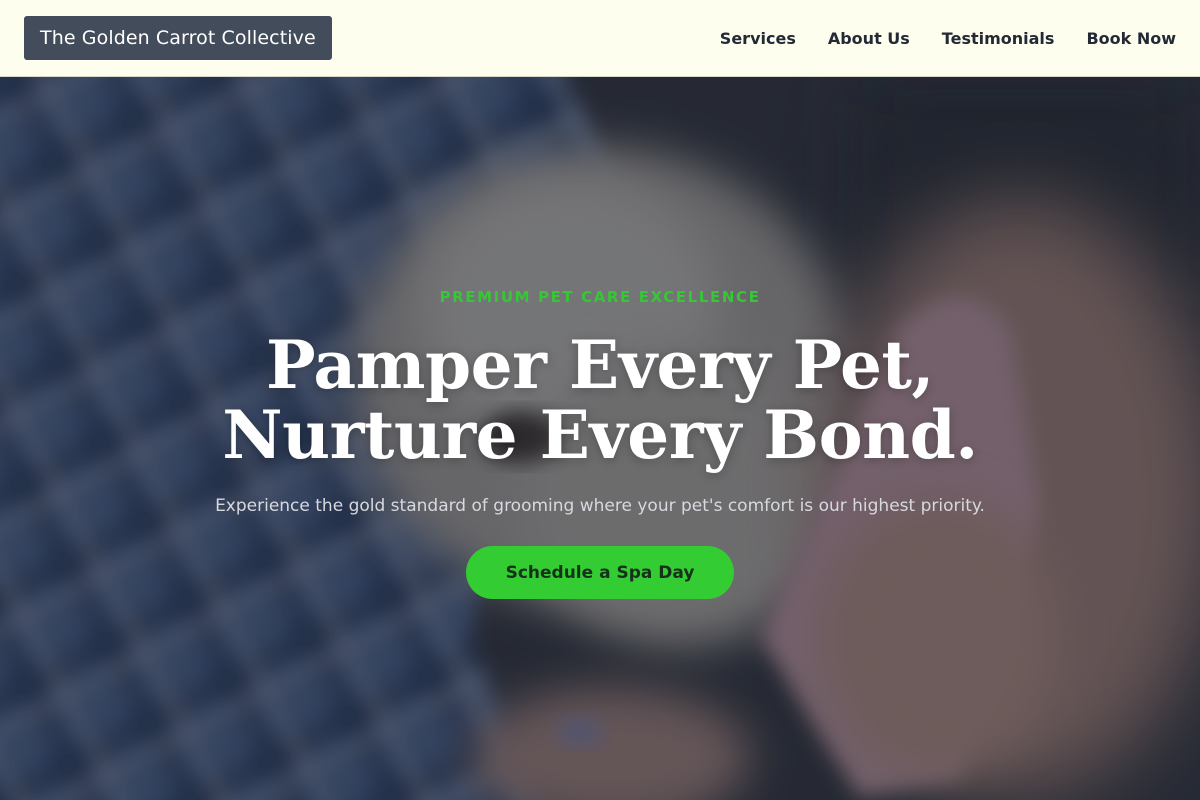  What do you see at coordinates (600, 572) in the screenshot?
I see `schedule-spa-day-button: Schedule a Spa Day` at bounding box center [600, 572].